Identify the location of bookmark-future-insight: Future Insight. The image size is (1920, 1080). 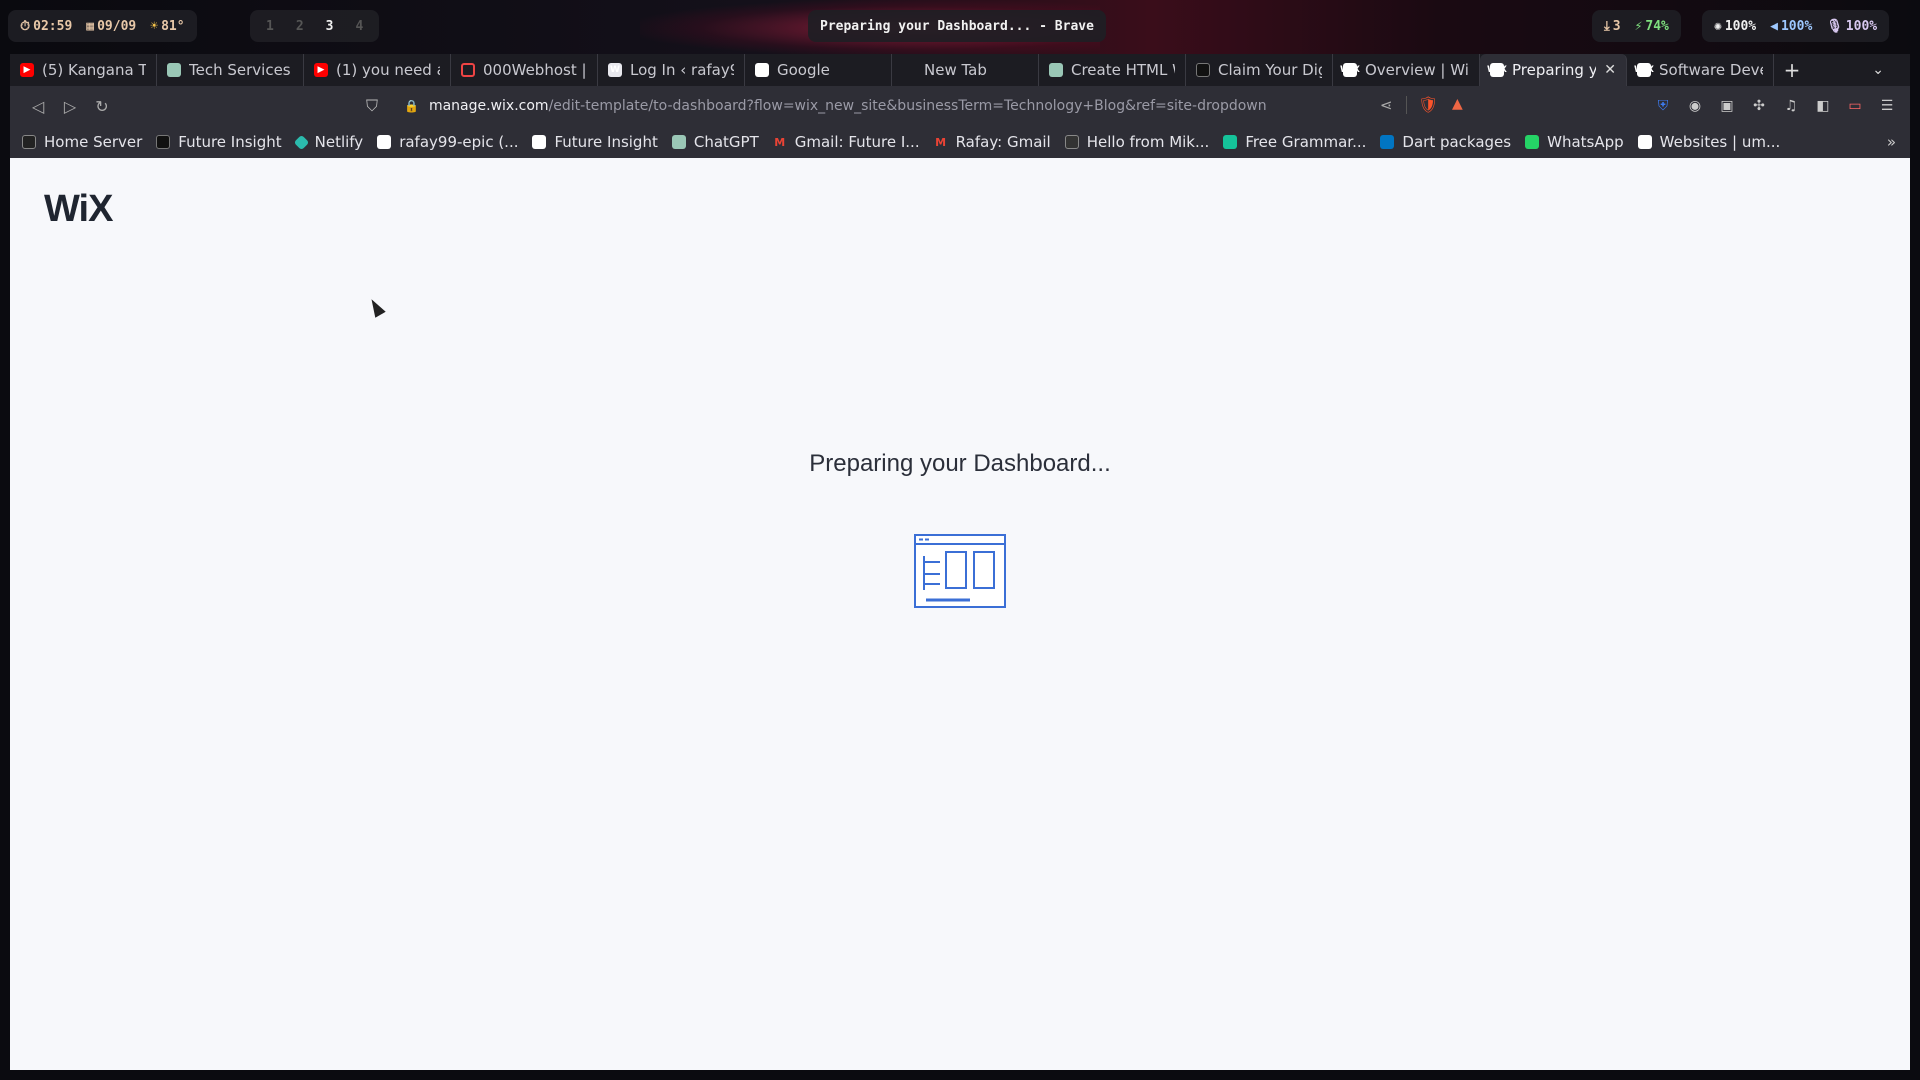
(219, 142).